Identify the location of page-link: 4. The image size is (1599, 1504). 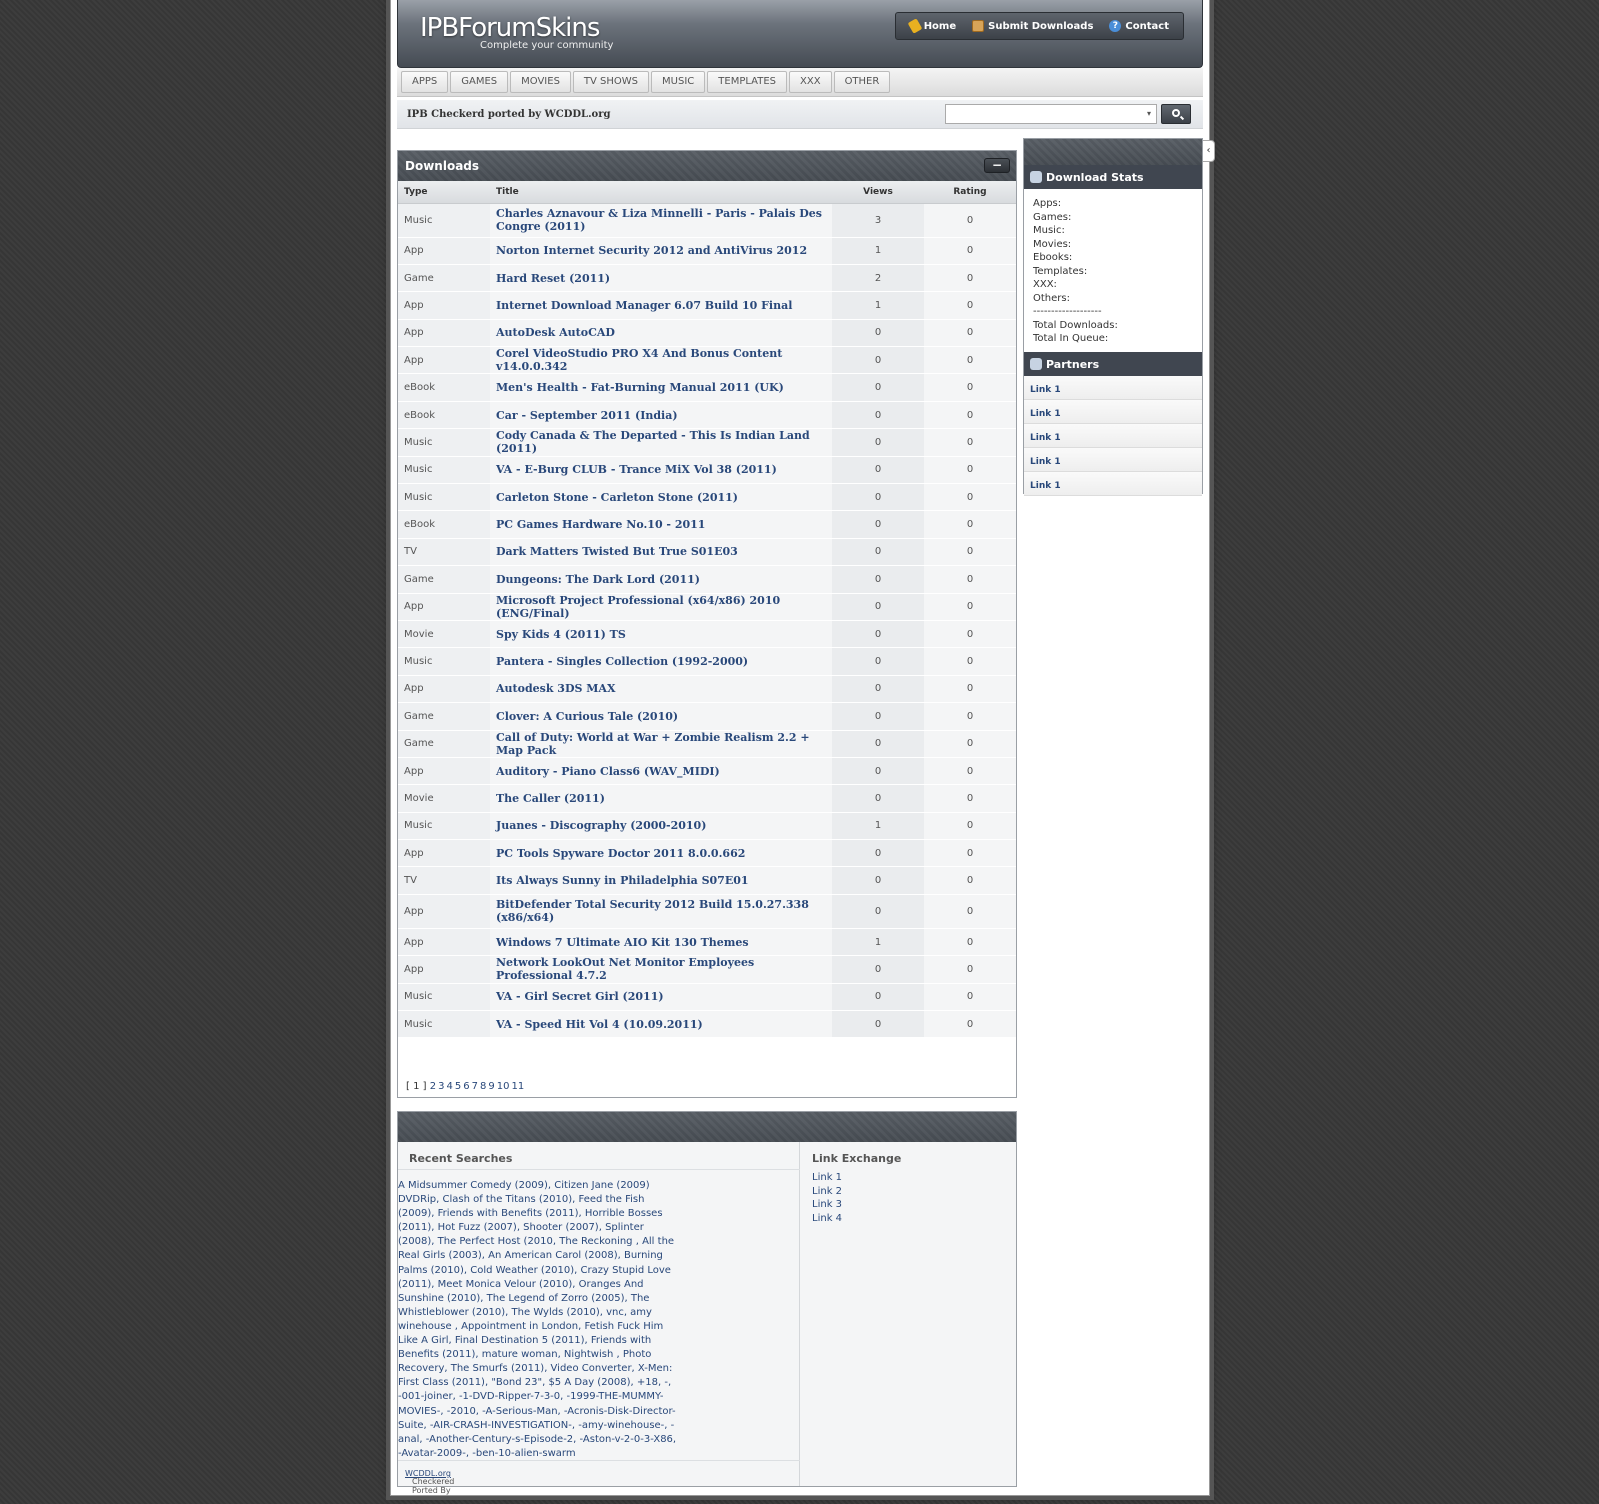
(449, 1086).